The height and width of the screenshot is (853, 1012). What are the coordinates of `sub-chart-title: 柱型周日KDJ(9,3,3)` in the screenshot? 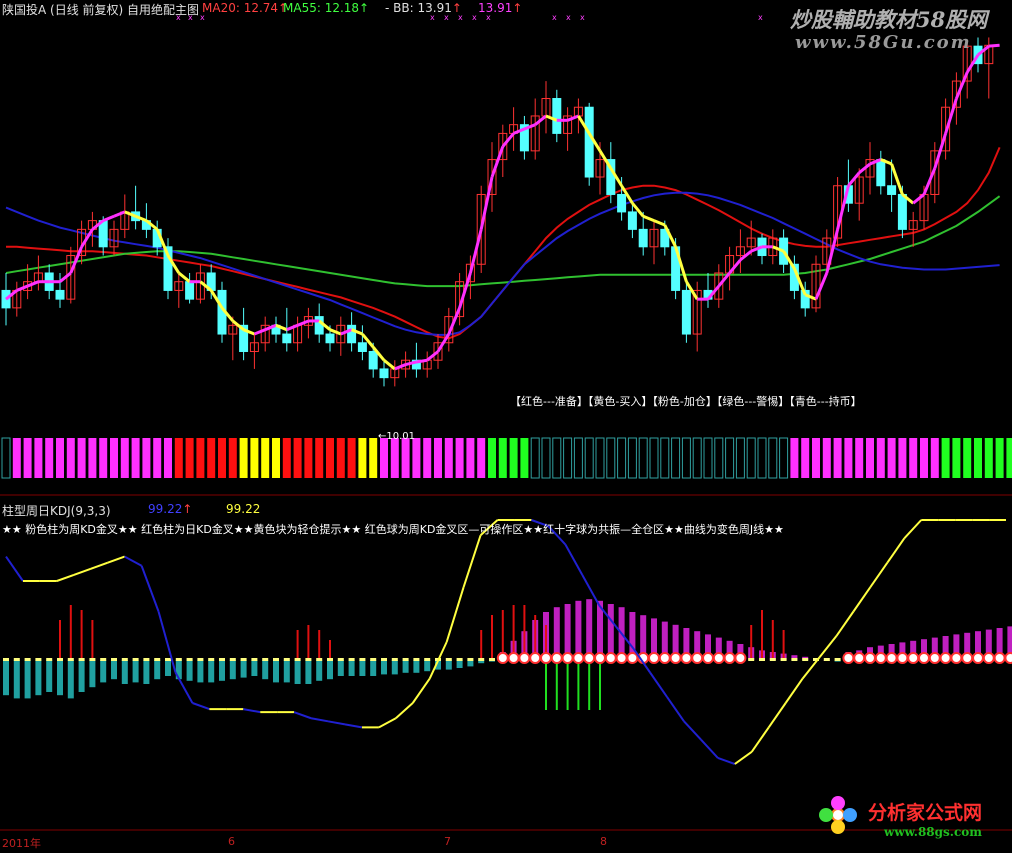 It's located at (56, 511).